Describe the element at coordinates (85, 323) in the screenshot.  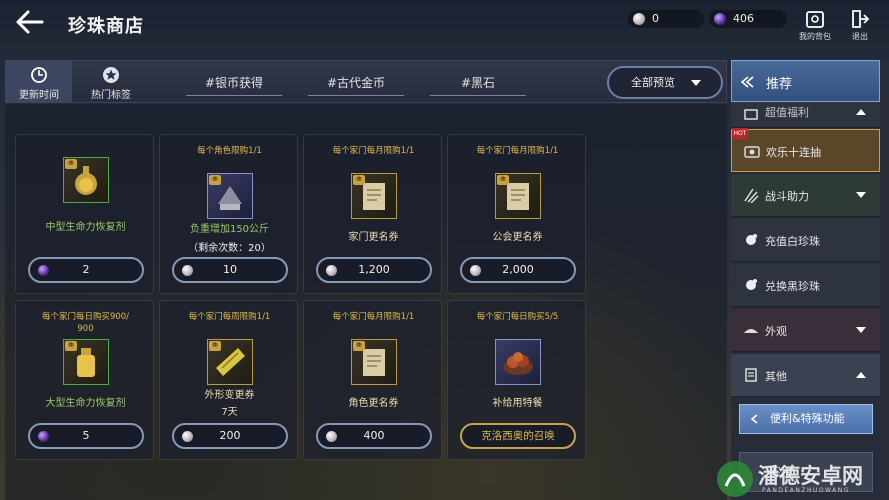
I see `purchase-limit: 每个家门每日购买900/ 900` at that location.